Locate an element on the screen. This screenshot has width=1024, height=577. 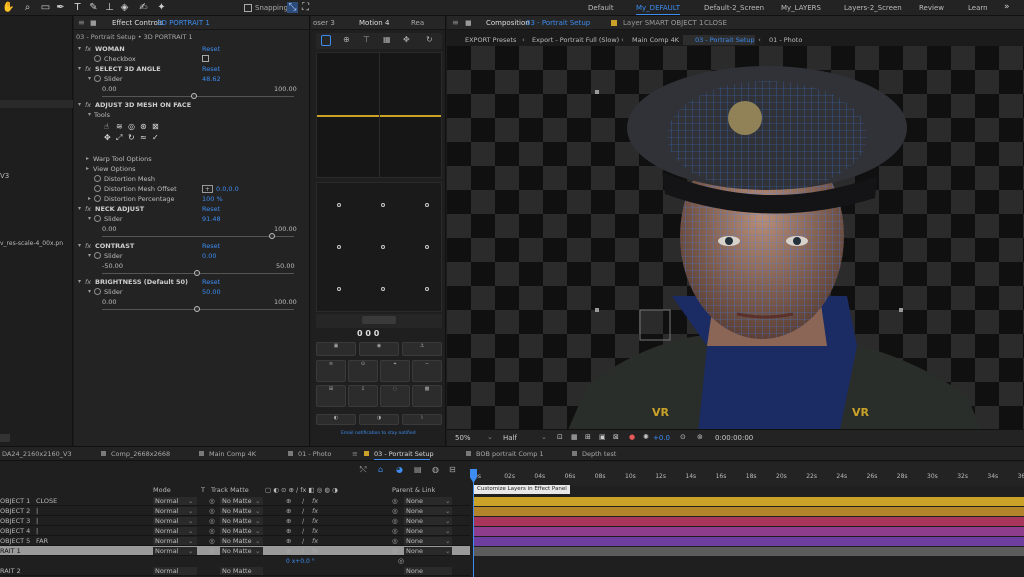
slider-knob is located at coordinates (197, 309).